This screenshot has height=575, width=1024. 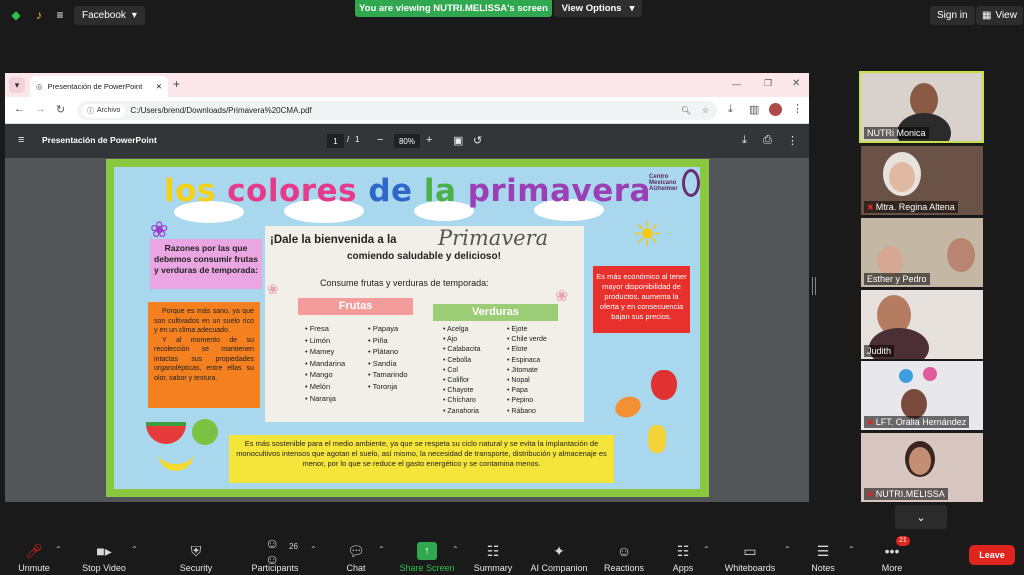 What do you see at coordinates (922, 252) in the screenshot?
I see `participant-tile: Esther y Pedro` at bounding box center [922, 252].